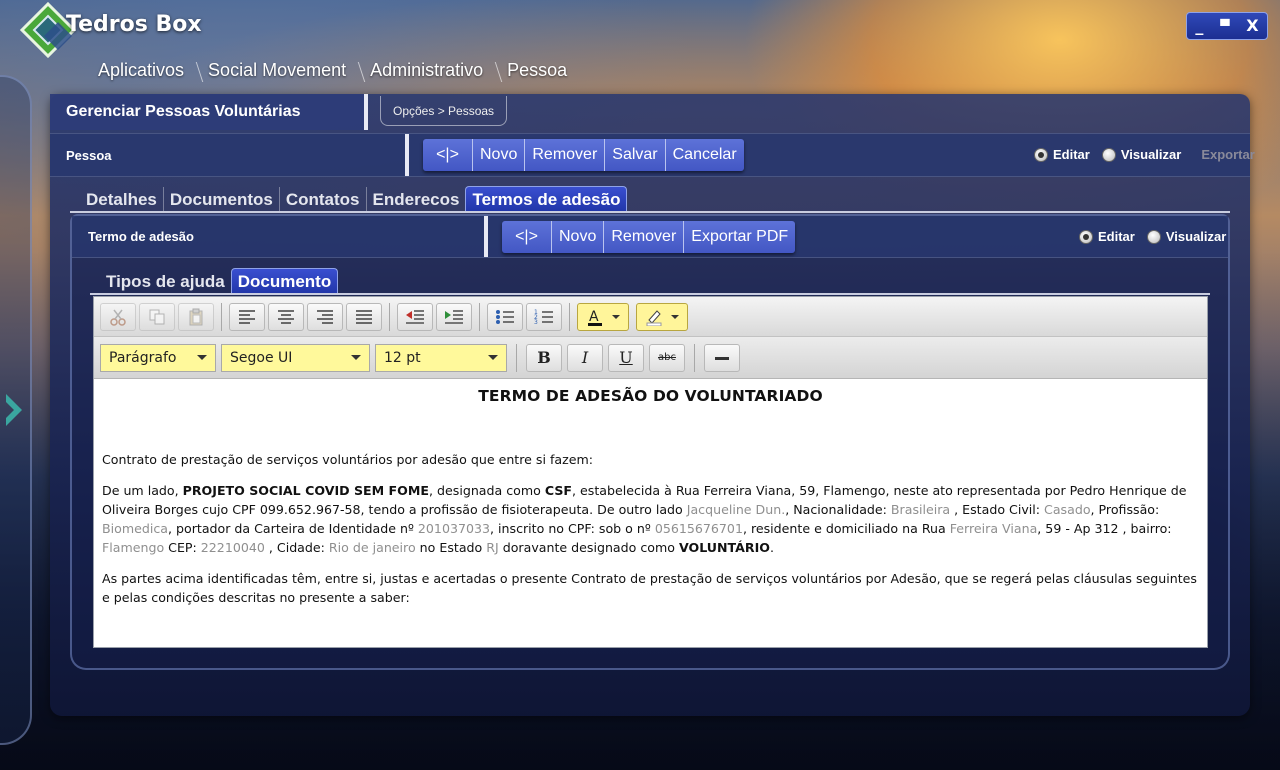  What do you see at coordinates (222, 199) in the screenshot?
I see `tab-documentos: Documentos` at bounding box center [222, 199].